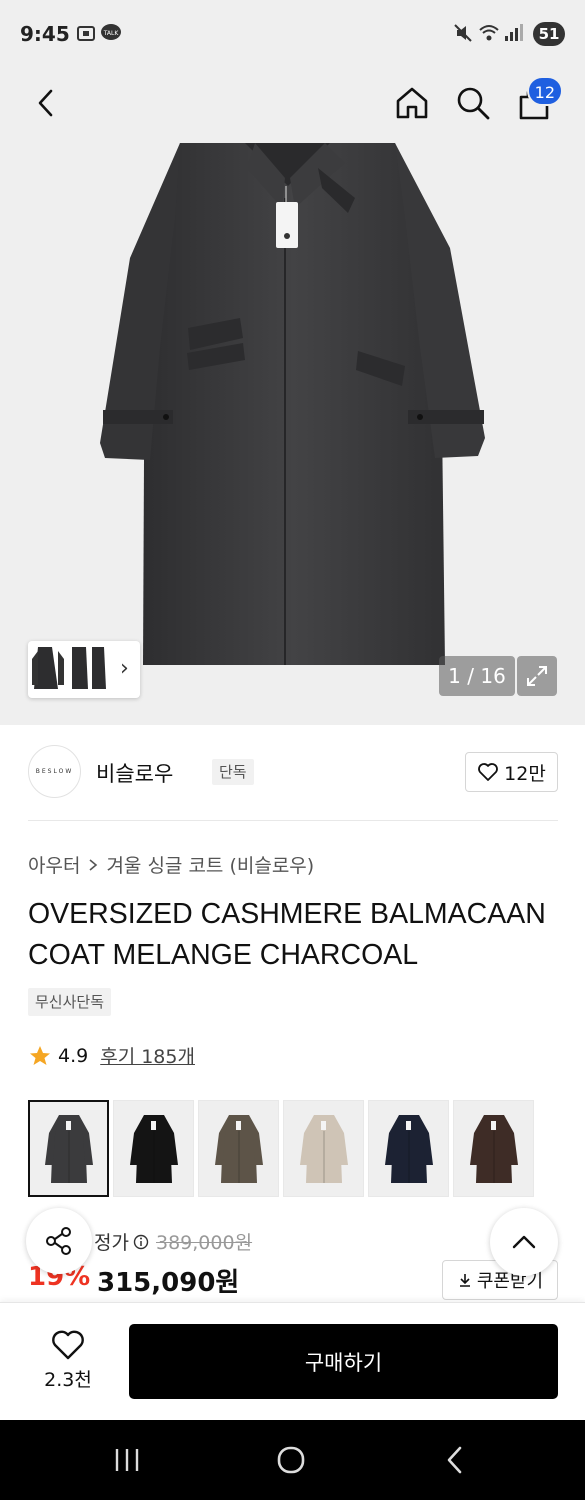 The height and width of the screenshot is (1500, 585). What do you see at coordinates (70, 1002) in the screenshot?
I see `exclusive-tag: 무신사단독` at bounding box center [70, 1002].